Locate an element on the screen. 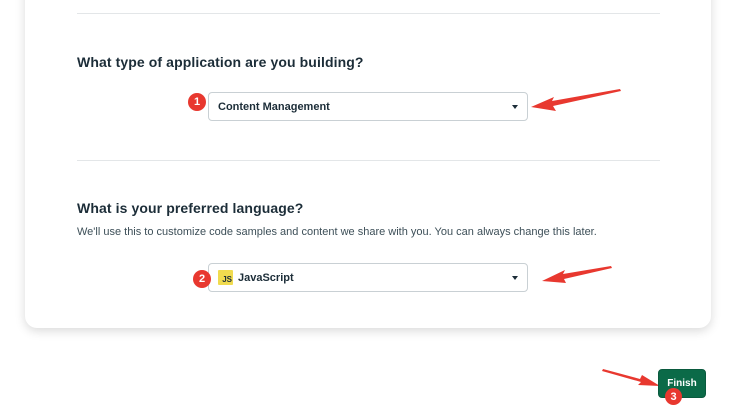 The height and width of the screenshot is (416, 749). javascript-icon: JS is located at coordinates (225, 277).